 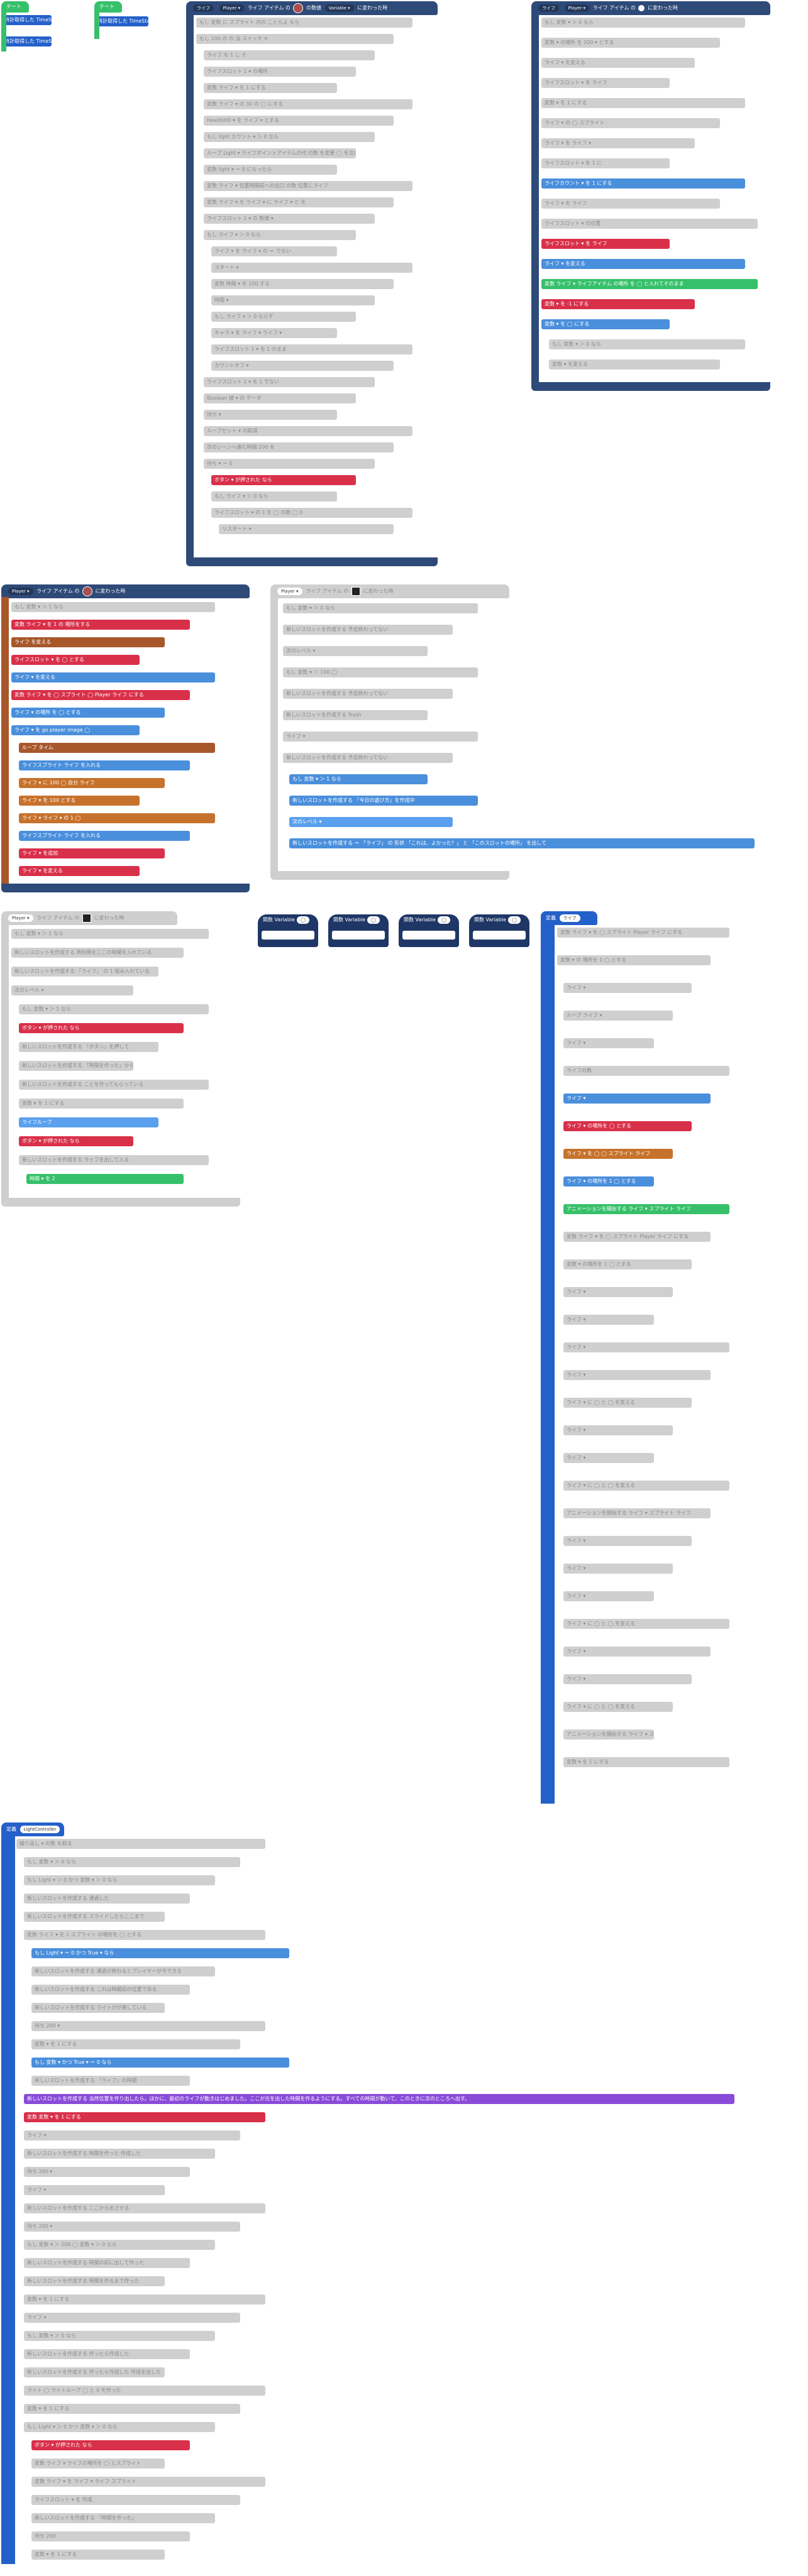 I want to click on code-block-row: 待ち 200, so click(x=110, y=2536).